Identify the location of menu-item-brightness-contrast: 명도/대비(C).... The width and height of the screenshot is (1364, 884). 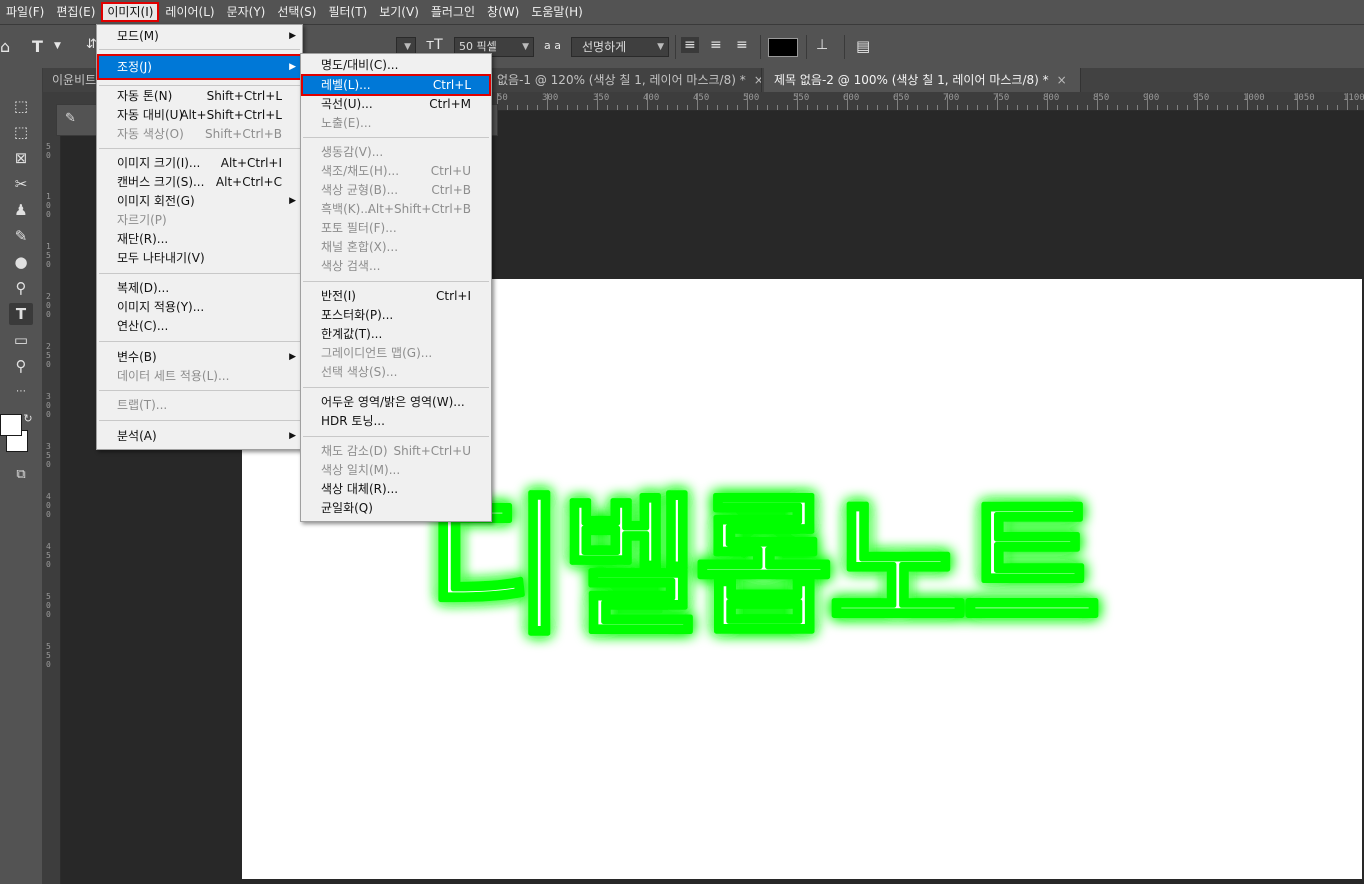
(396, 65).